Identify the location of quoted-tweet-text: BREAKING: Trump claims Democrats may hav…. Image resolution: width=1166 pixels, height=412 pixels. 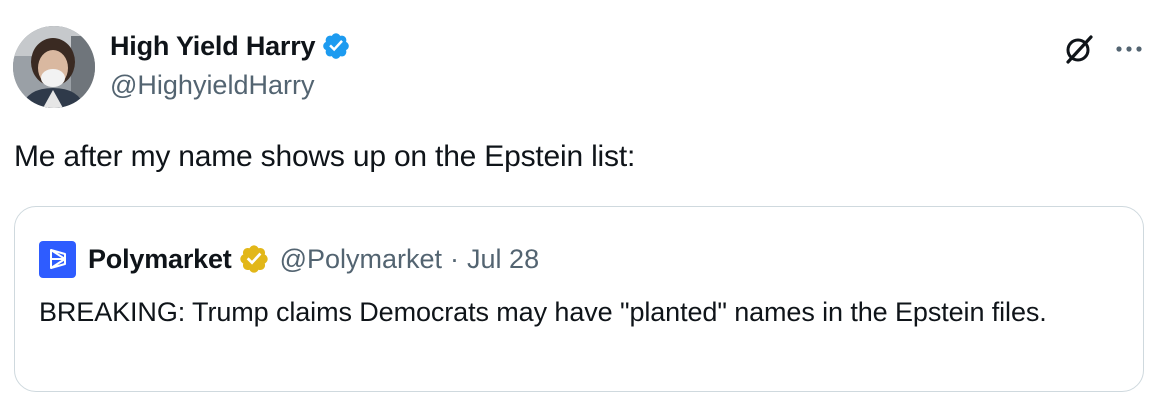
(543, 312).